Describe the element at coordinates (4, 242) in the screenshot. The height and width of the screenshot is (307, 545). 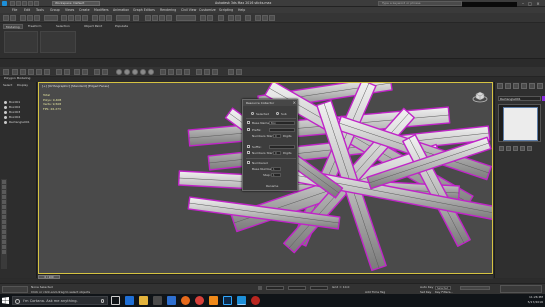
I see `filter-all-icon` at that location.